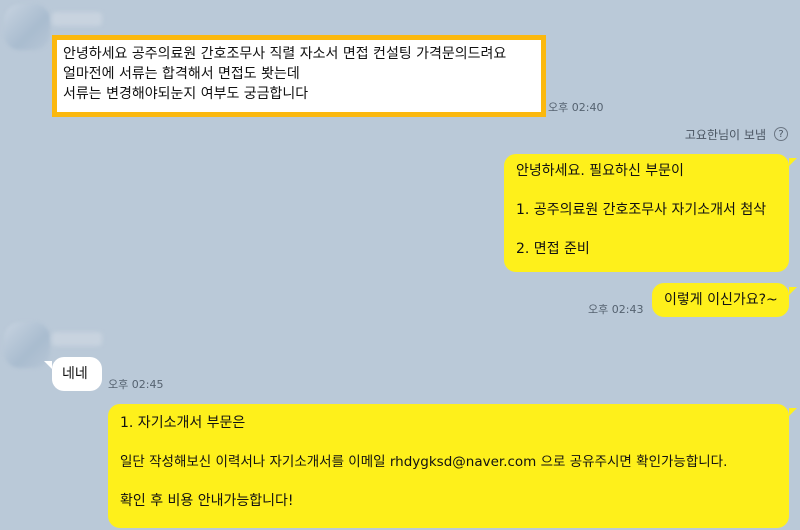 The image size is (800, 530). I want to click on message-text: 네네, so click(75, 374).